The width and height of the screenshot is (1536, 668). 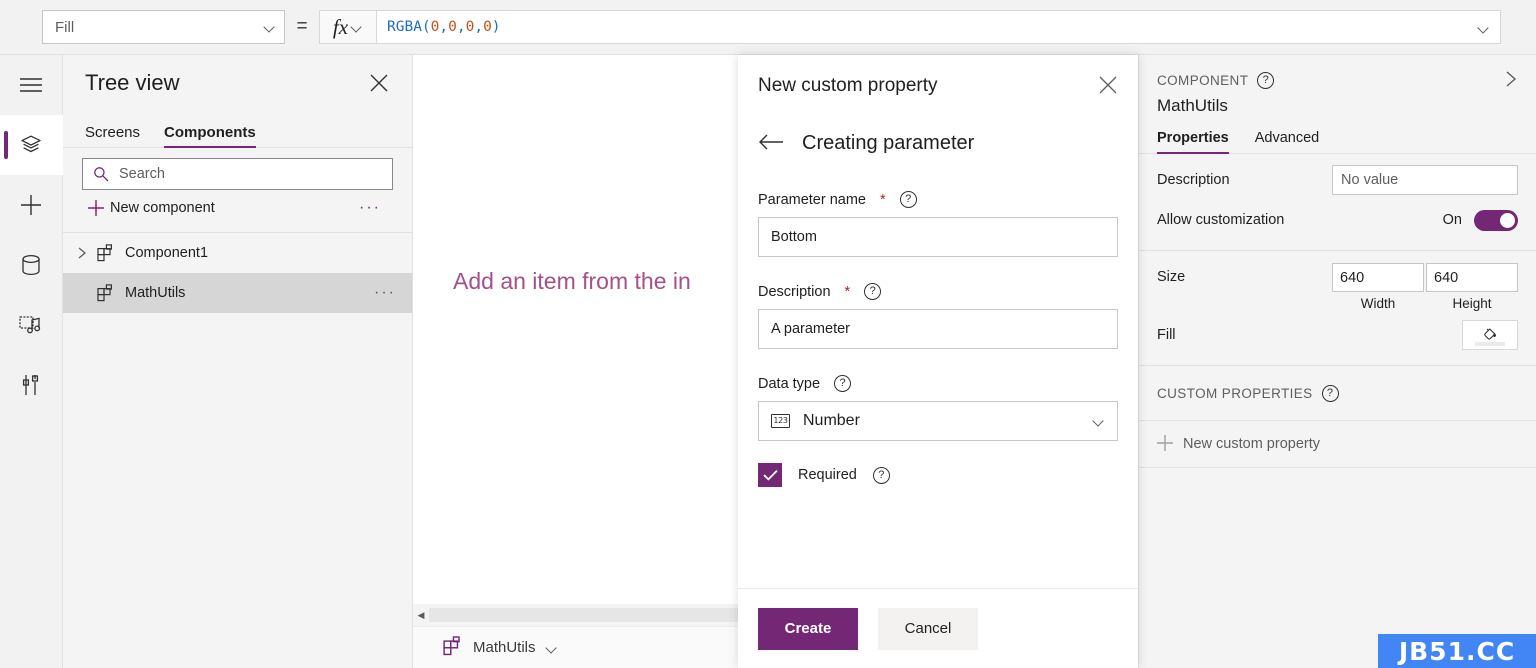 What do you see at coordinates (237, 293) in the screenshot?
I see `tree-item-mathutils: MathUtils ···` at bounding box center [237, 293].